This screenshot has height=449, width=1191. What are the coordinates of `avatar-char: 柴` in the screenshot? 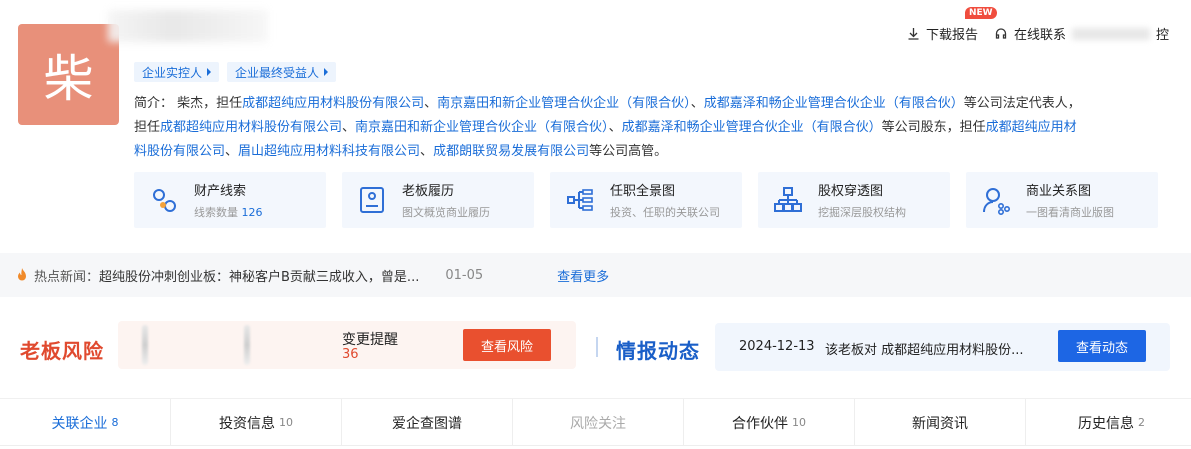 It's located at (68, 78).